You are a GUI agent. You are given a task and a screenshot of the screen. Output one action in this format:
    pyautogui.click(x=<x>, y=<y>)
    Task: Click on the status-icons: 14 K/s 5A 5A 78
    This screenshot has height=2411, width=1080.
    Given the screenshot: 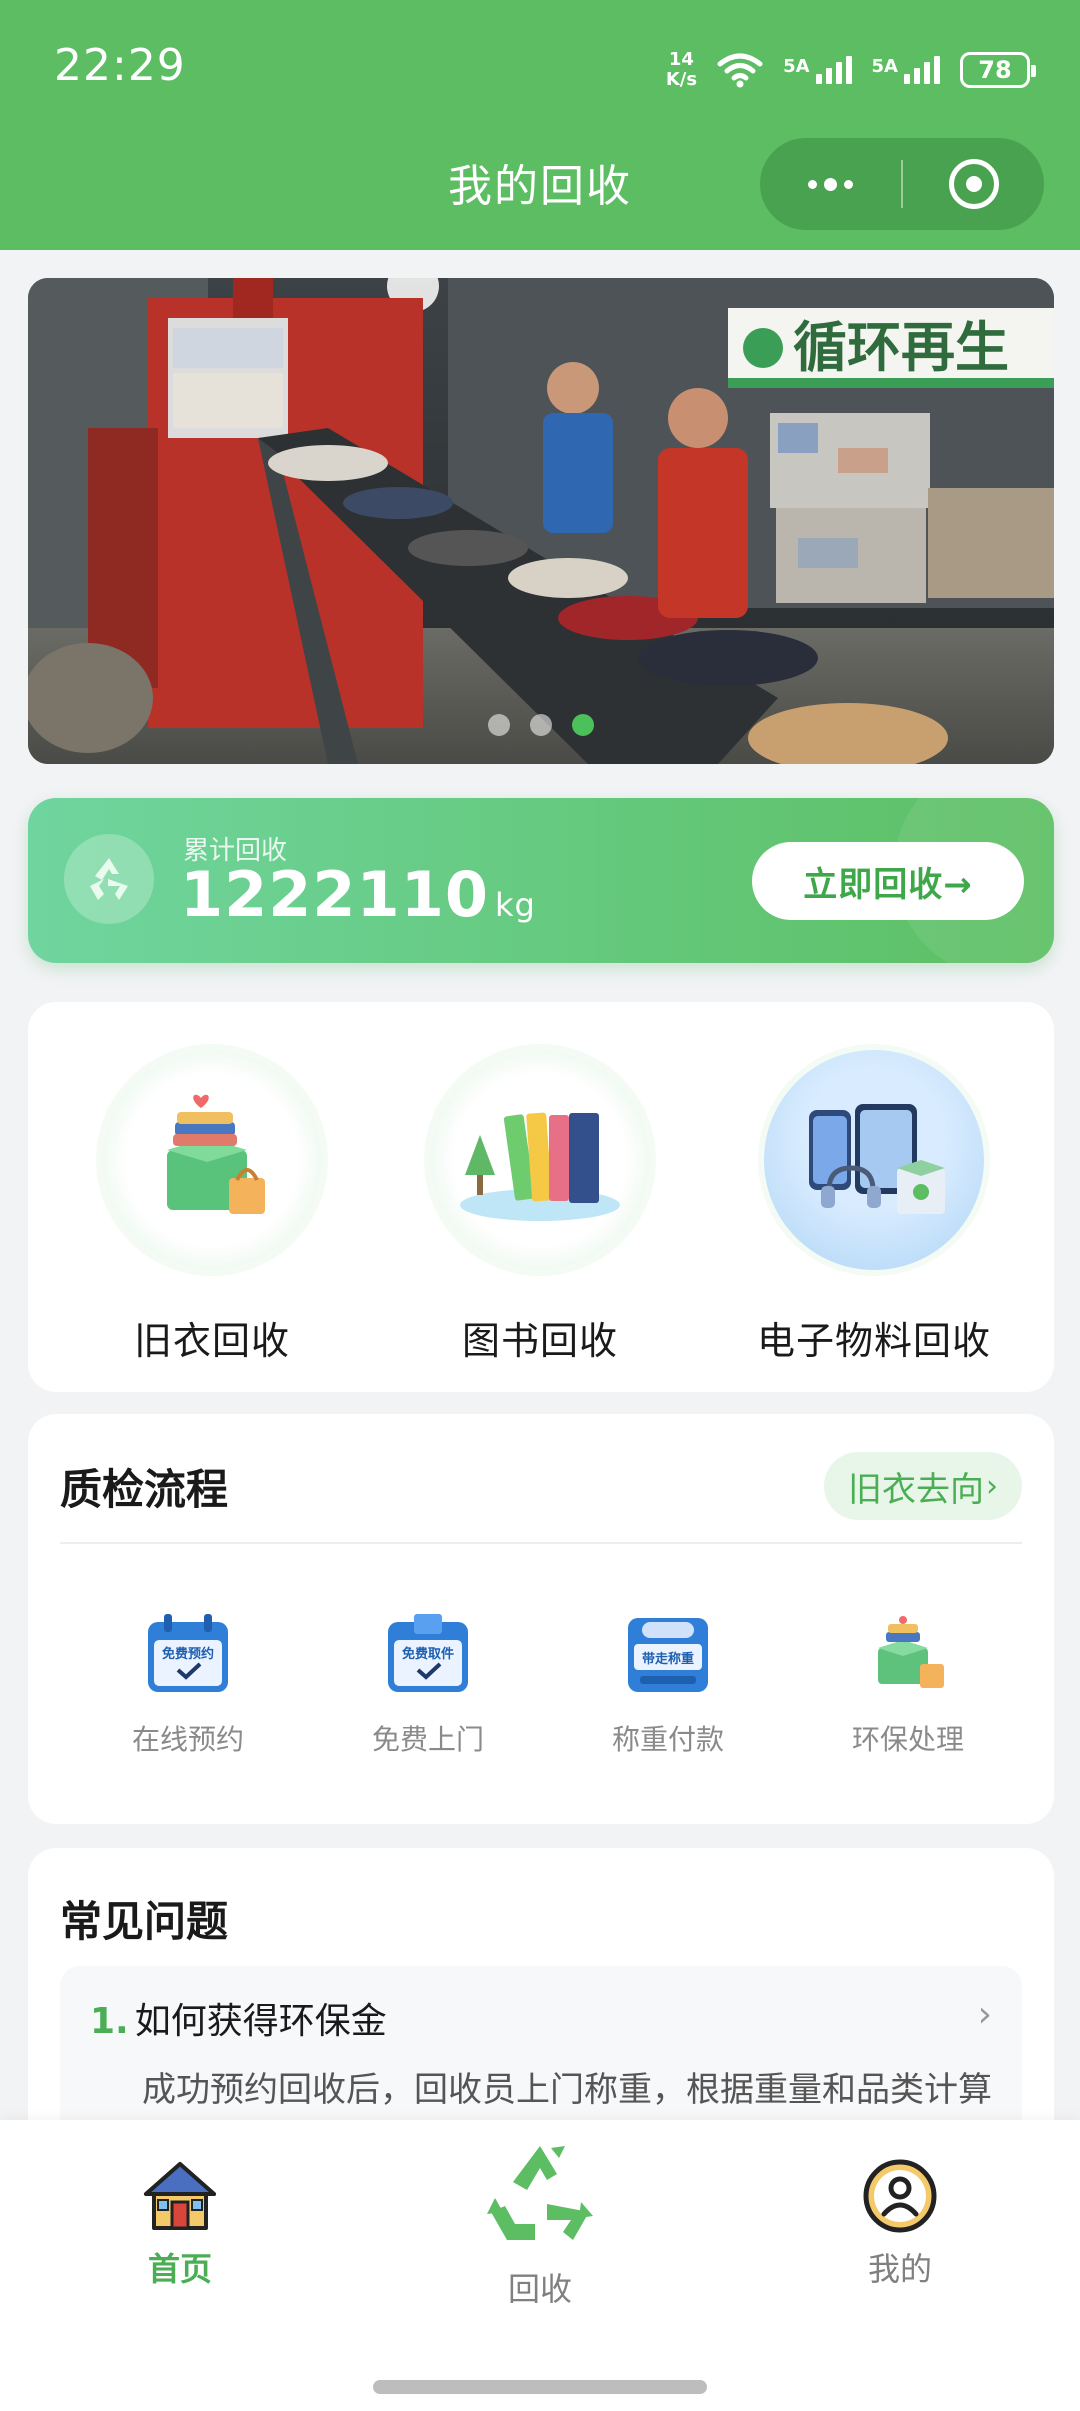 What is the action you would take?
    pyautogui.click(x=850, y=70)
    